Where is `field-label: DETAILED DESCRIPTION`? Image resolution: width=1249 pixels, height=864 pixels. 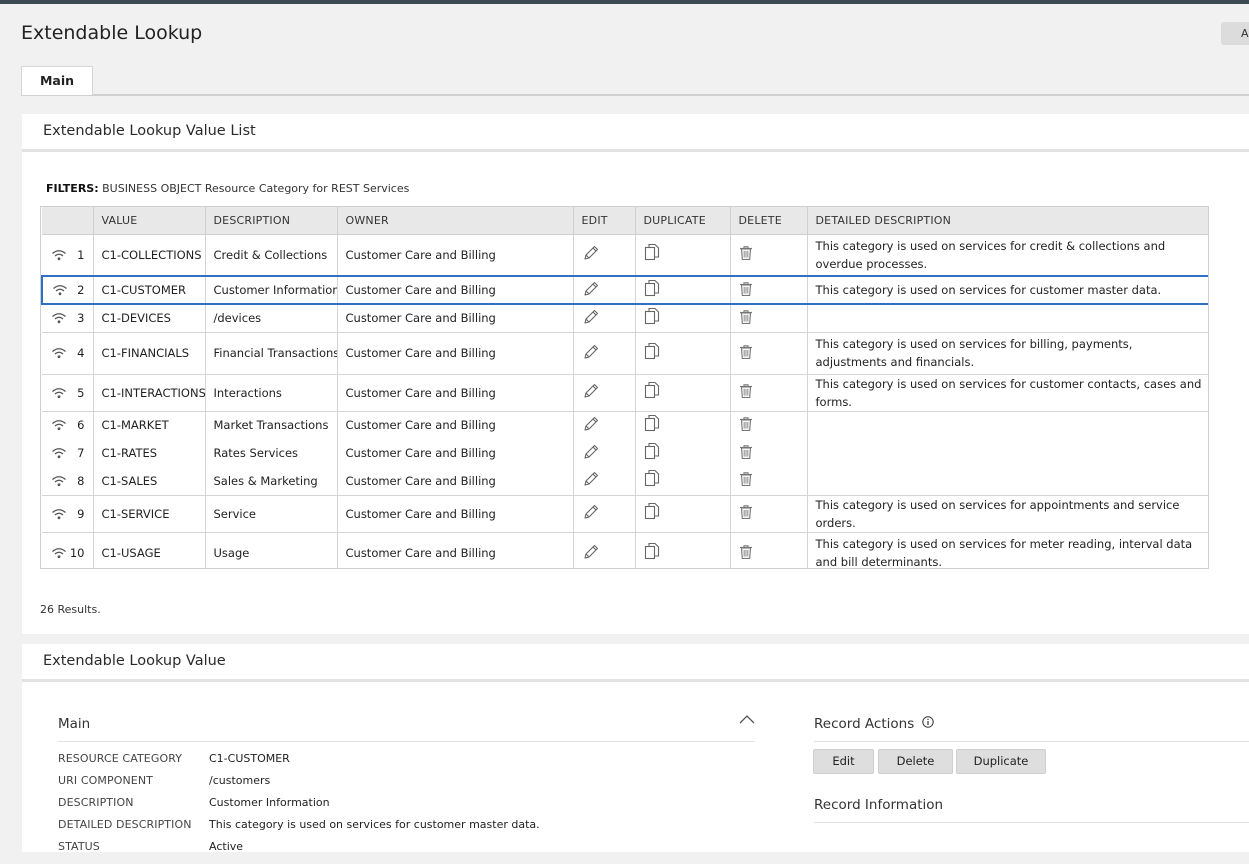
field-label: DETAILED DESCRIPTION is located at coordinates (125, 824).